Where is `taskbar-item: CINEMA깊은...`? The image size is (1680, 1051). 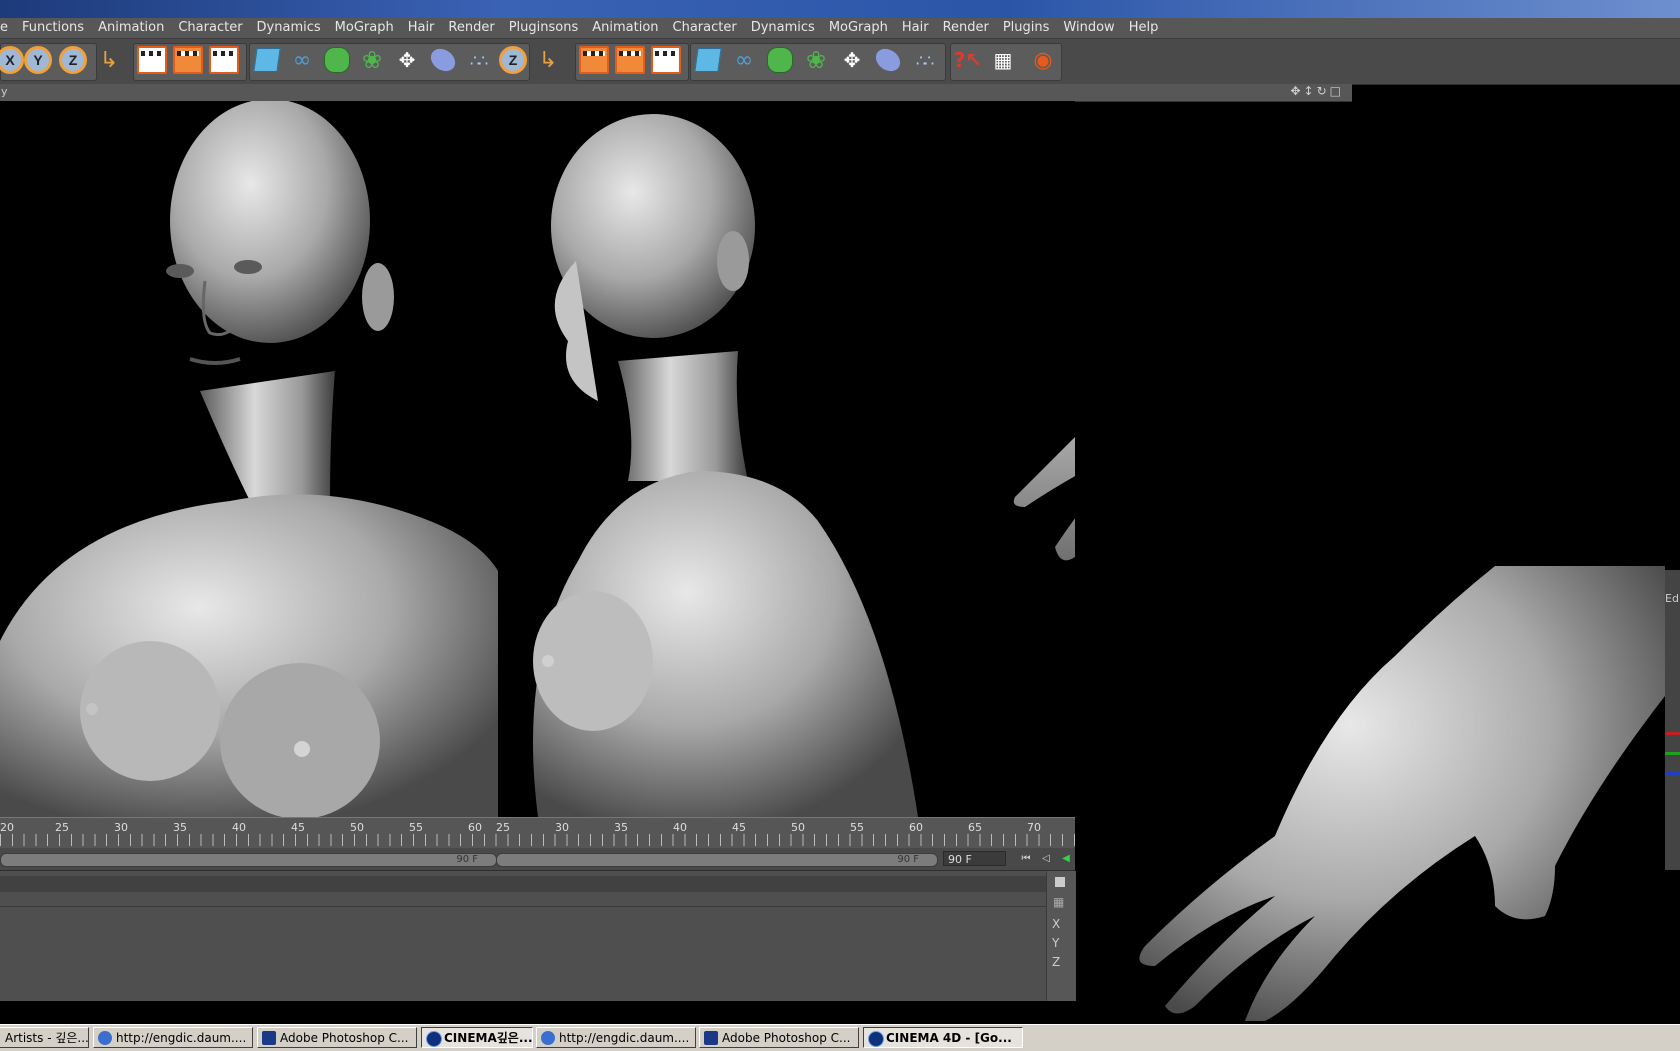
taskbar-item: CINEMA깊은... is located at coordinates (477, 1037).